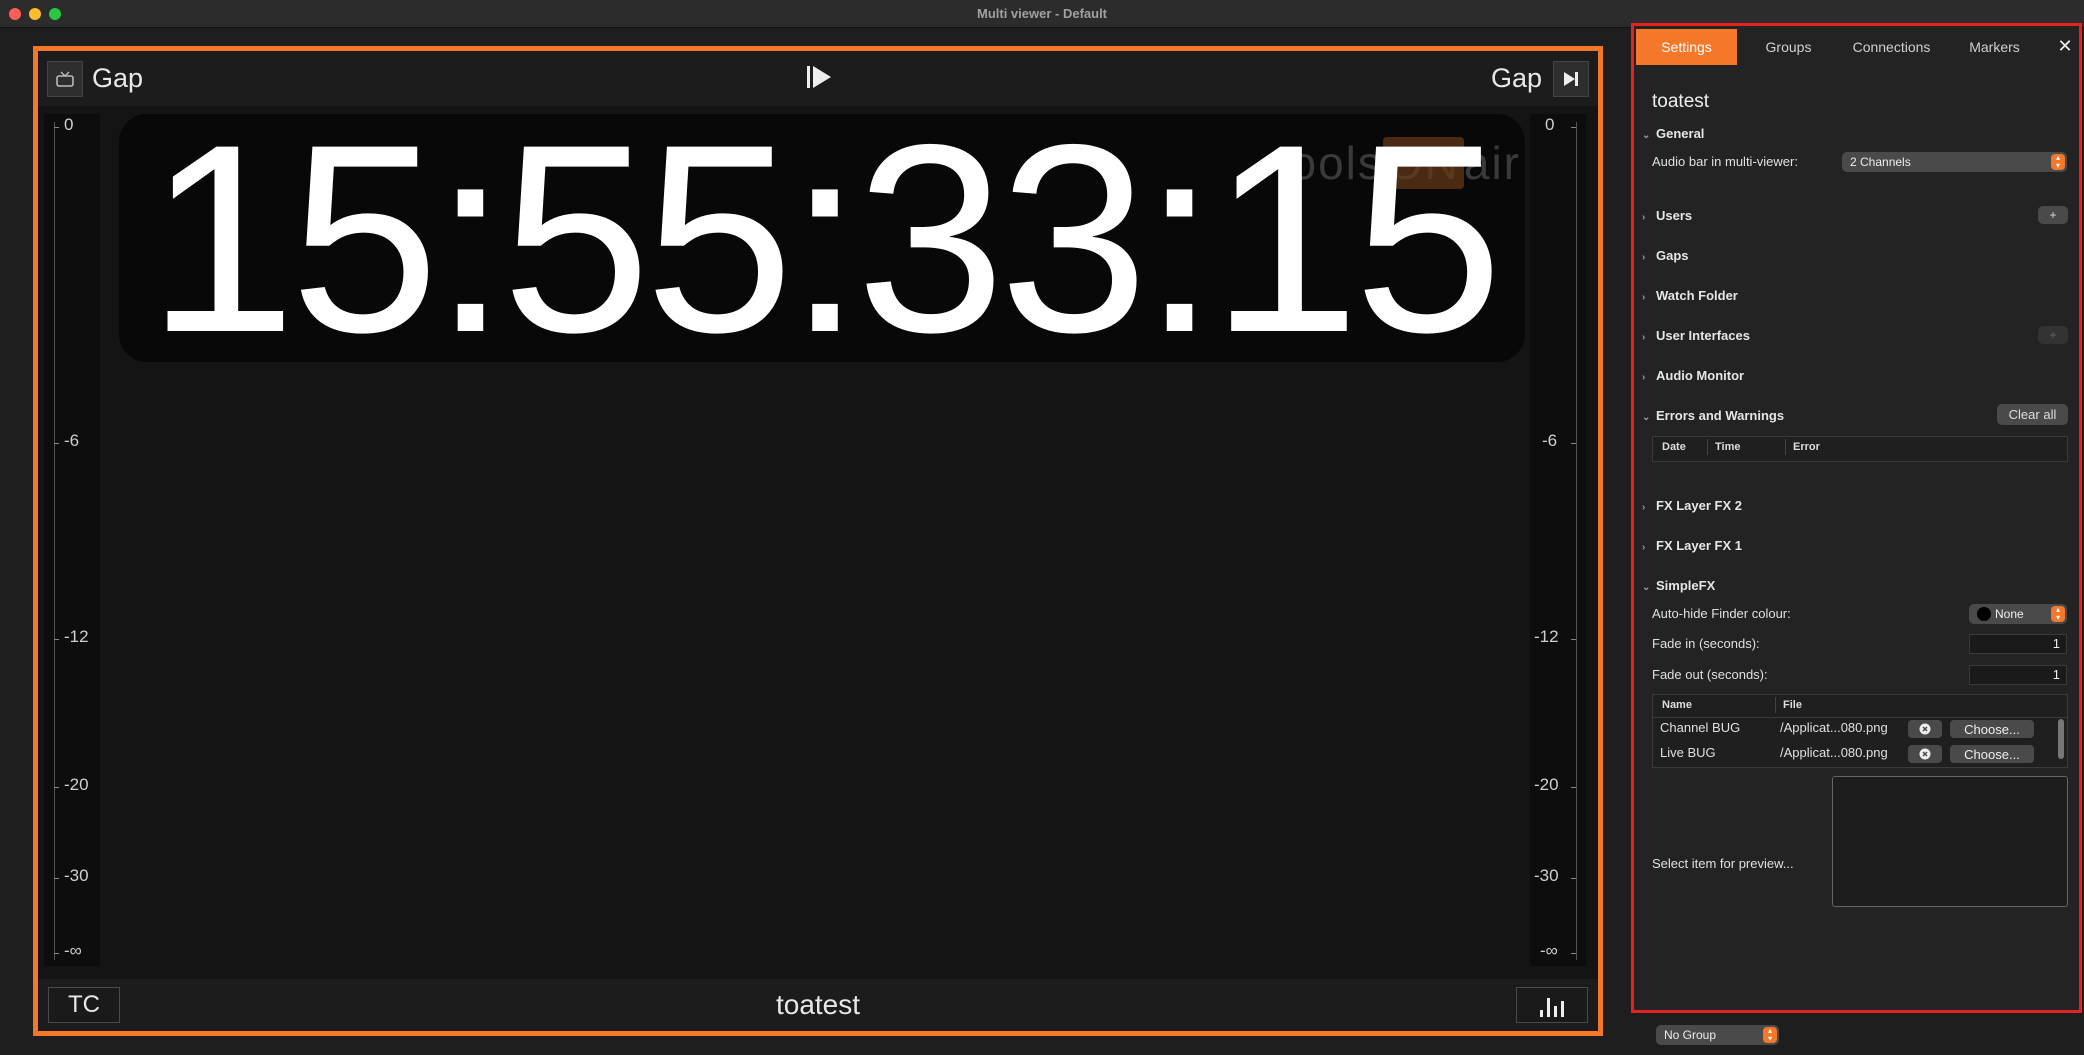 The image size is (2084, 1055). I want to click on section-user-interfaces: › User Interfaces, so click(1696, 335).